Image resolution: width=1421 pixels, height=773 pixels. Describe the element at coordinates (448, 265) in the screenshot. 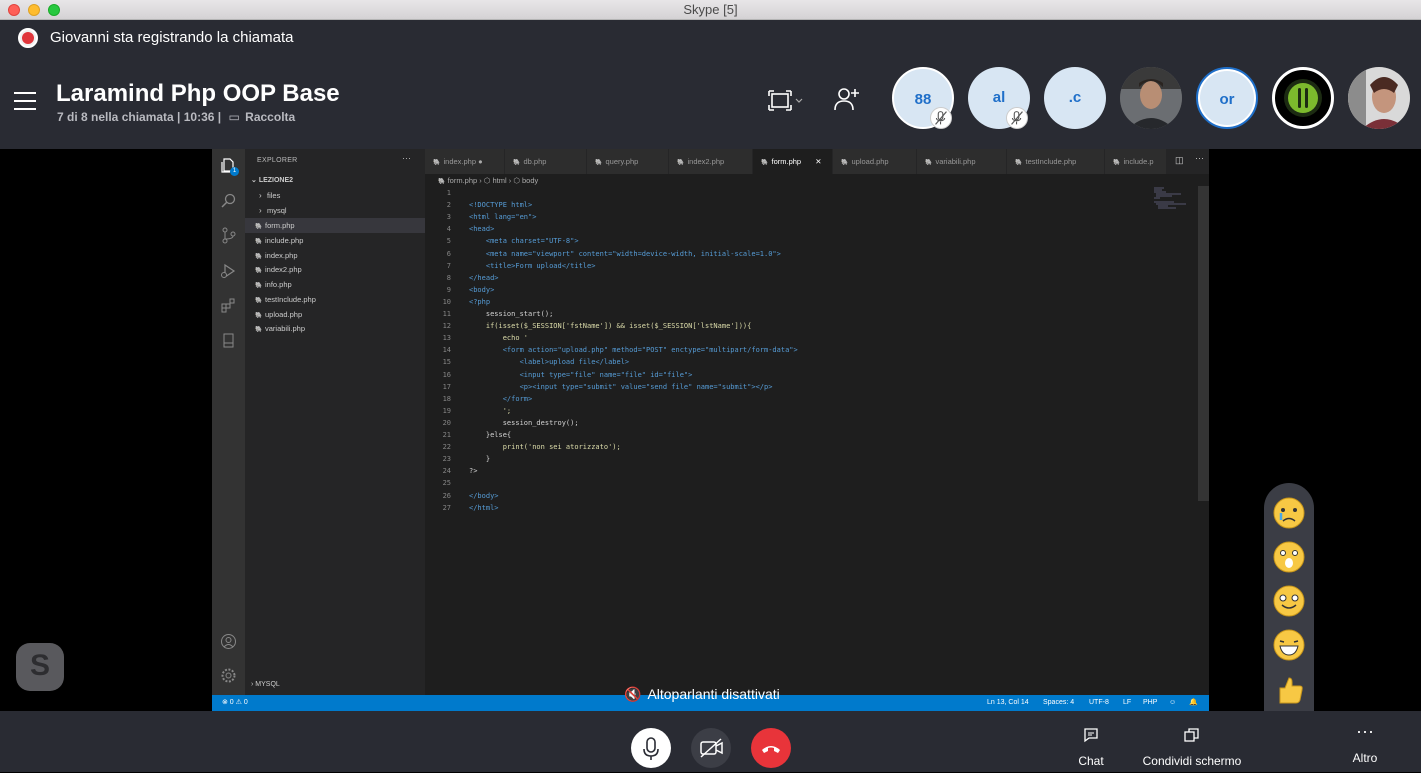

I see `line-number: 7` at that location.